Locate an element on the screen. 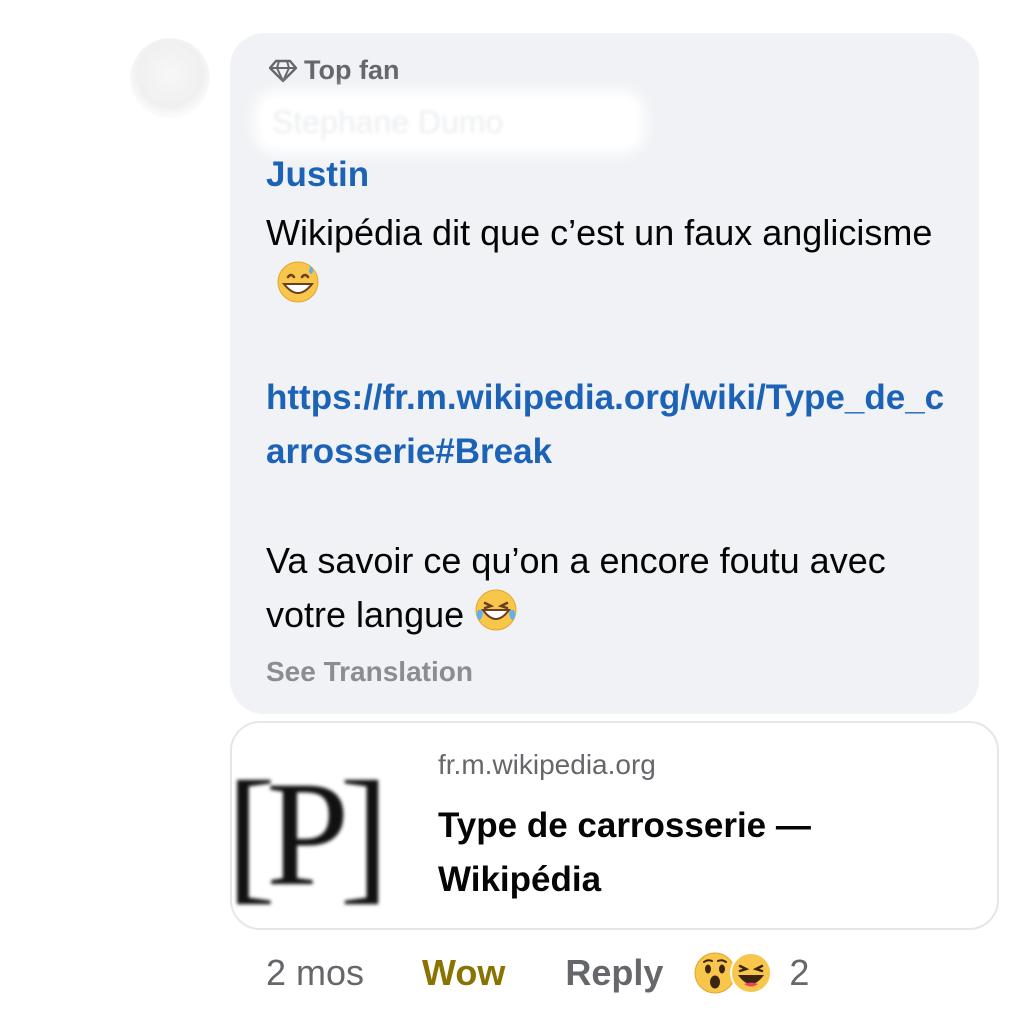 The width and height of the screenshot is (1021, 1023). wikipedia-thumbnail: [P] is located at coordinates (322, 825).